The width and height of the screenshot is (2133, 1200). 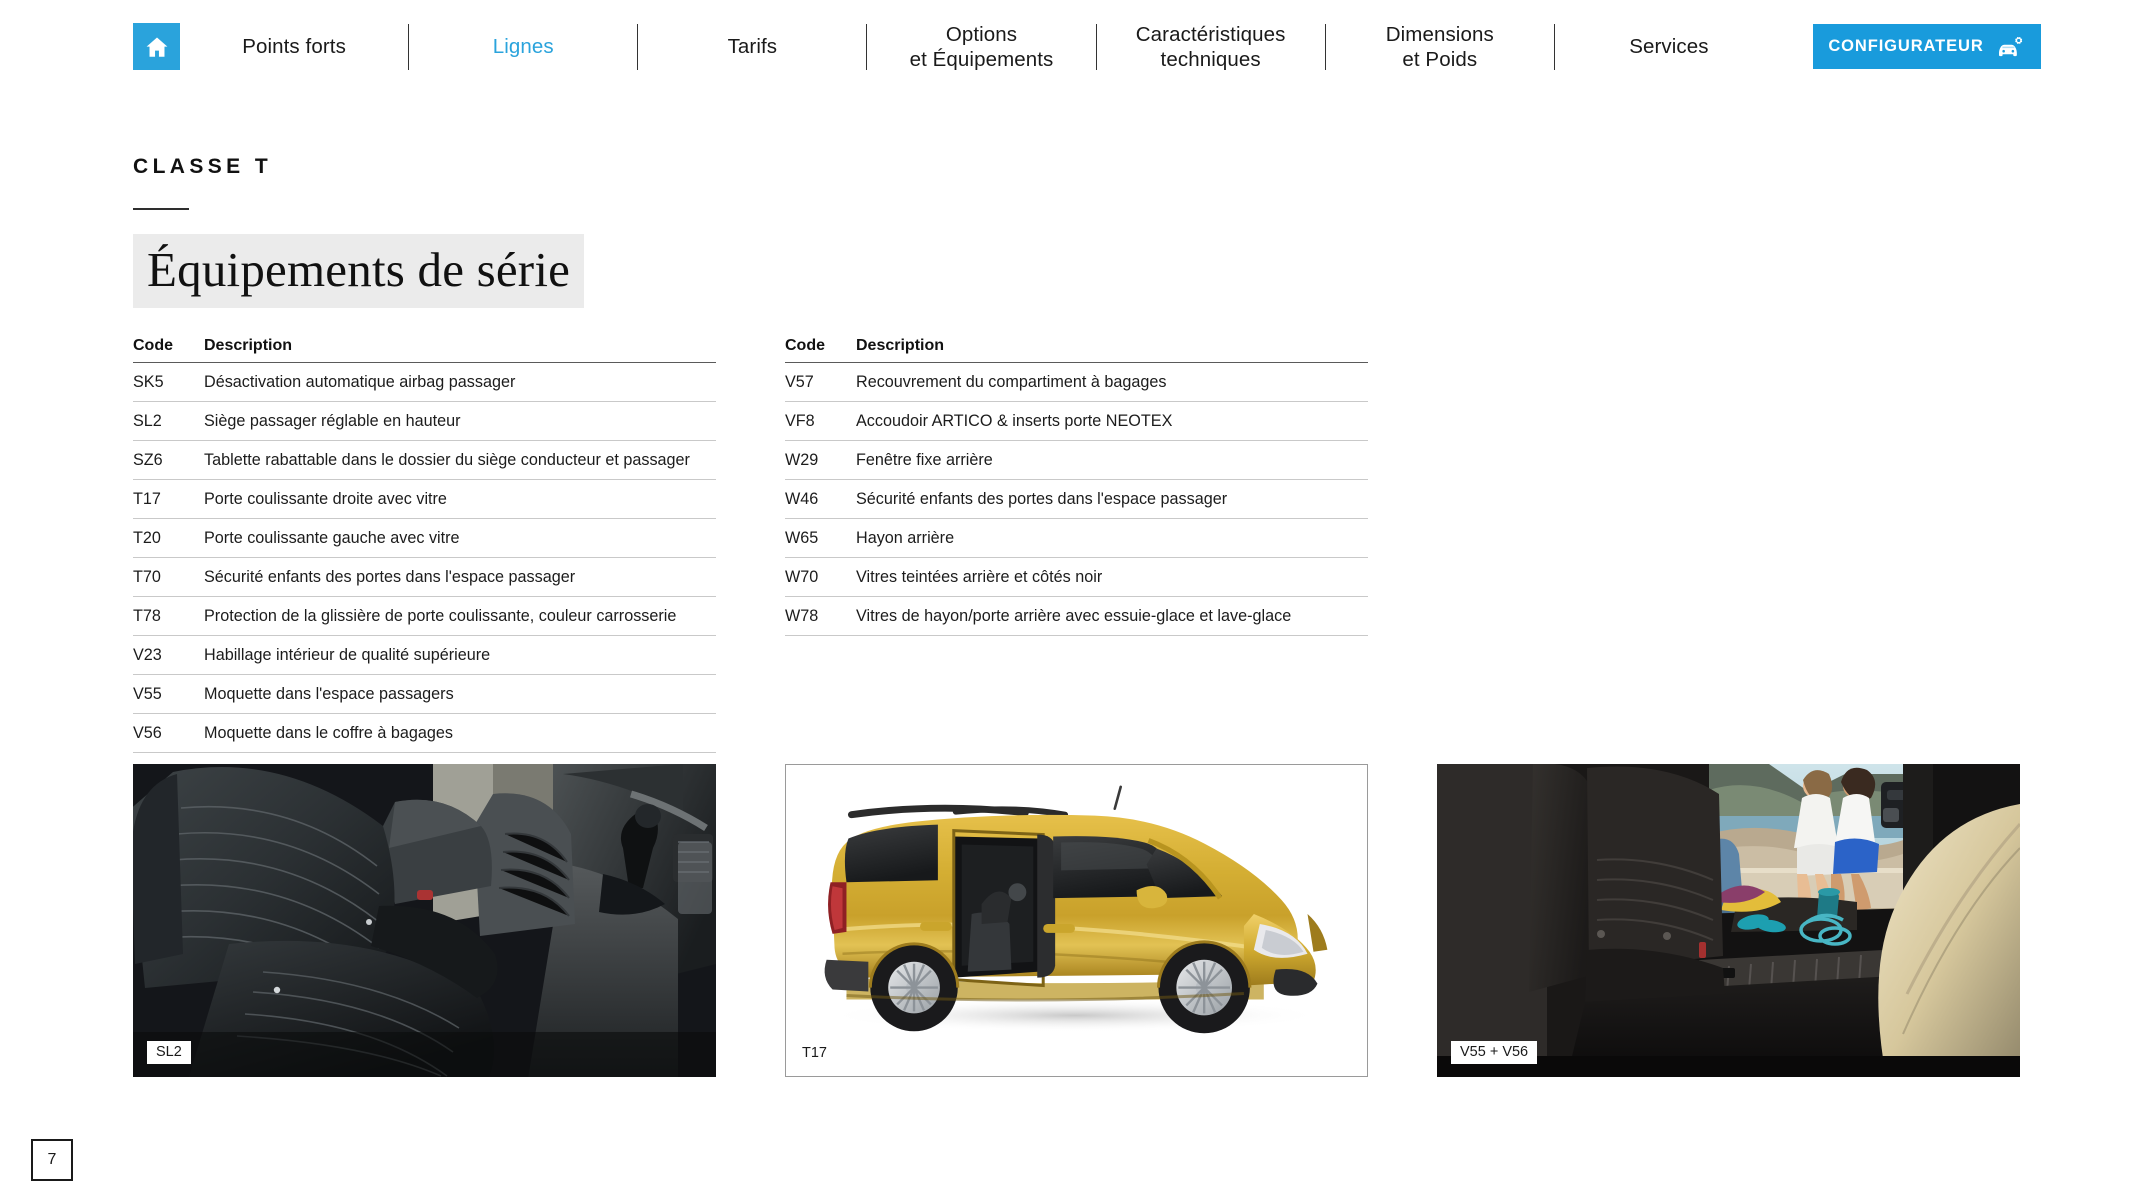 I want to click on page-eyebrow: CLASSE T, so click(x=203, y=166).